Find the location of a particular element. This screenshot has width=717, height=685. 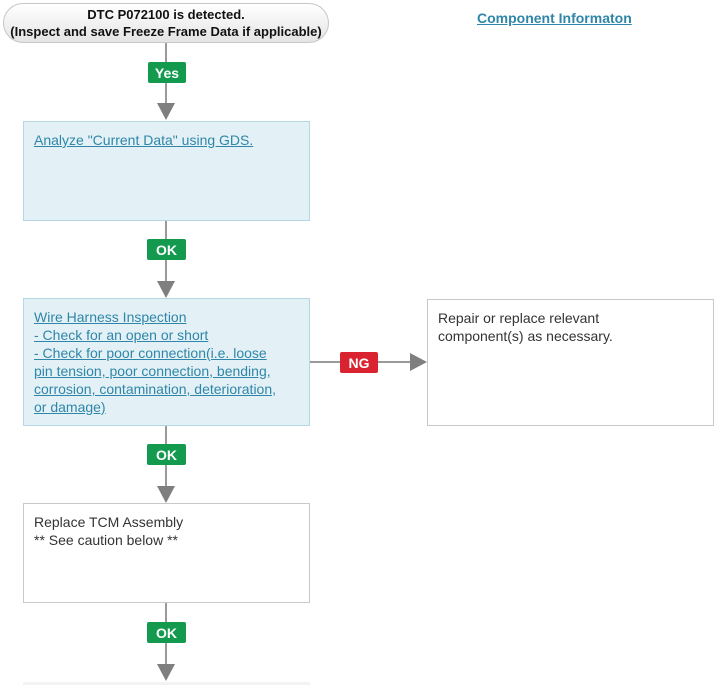

wire-harness-line: Wire Harness Inspection is located at coordinates (110, 317).